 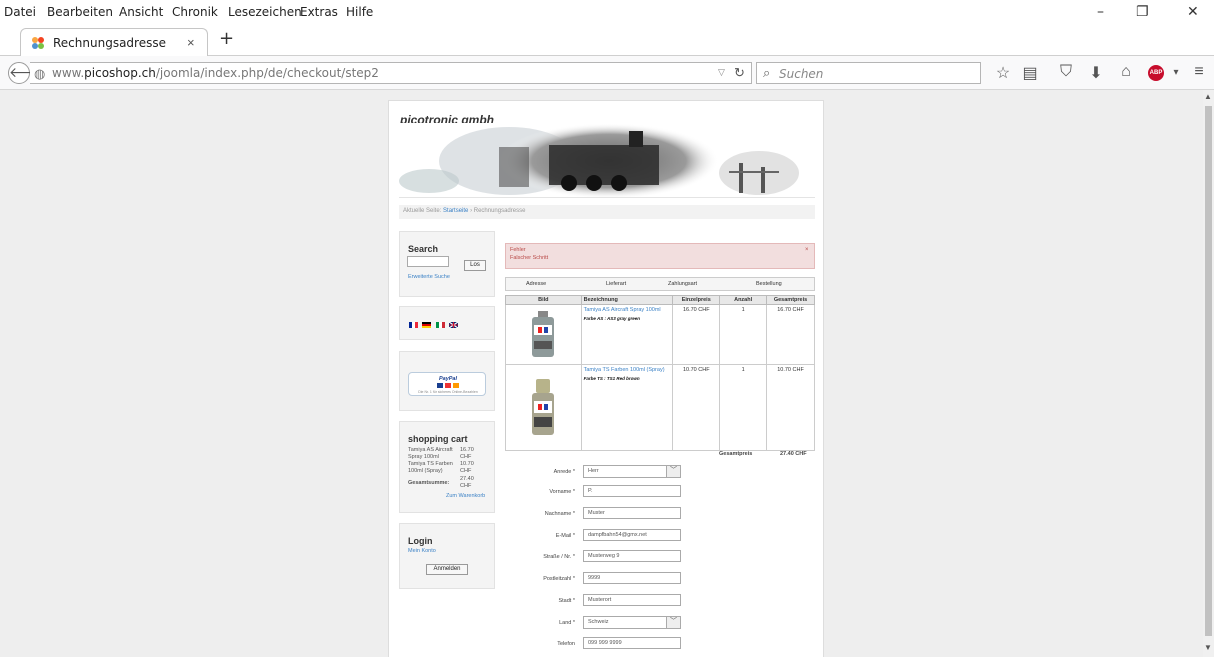 What do you see at coordinates (467, 467) in the screenshot?
I see `cart-item-price: 10.70 CHF` at bounding box center [467, 467].